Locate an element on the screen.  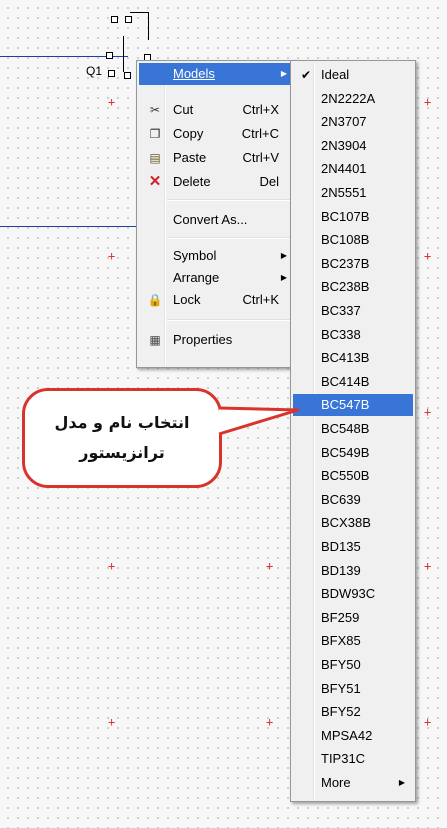
delete-icon: ✕ is located at coordinates (155, 181).